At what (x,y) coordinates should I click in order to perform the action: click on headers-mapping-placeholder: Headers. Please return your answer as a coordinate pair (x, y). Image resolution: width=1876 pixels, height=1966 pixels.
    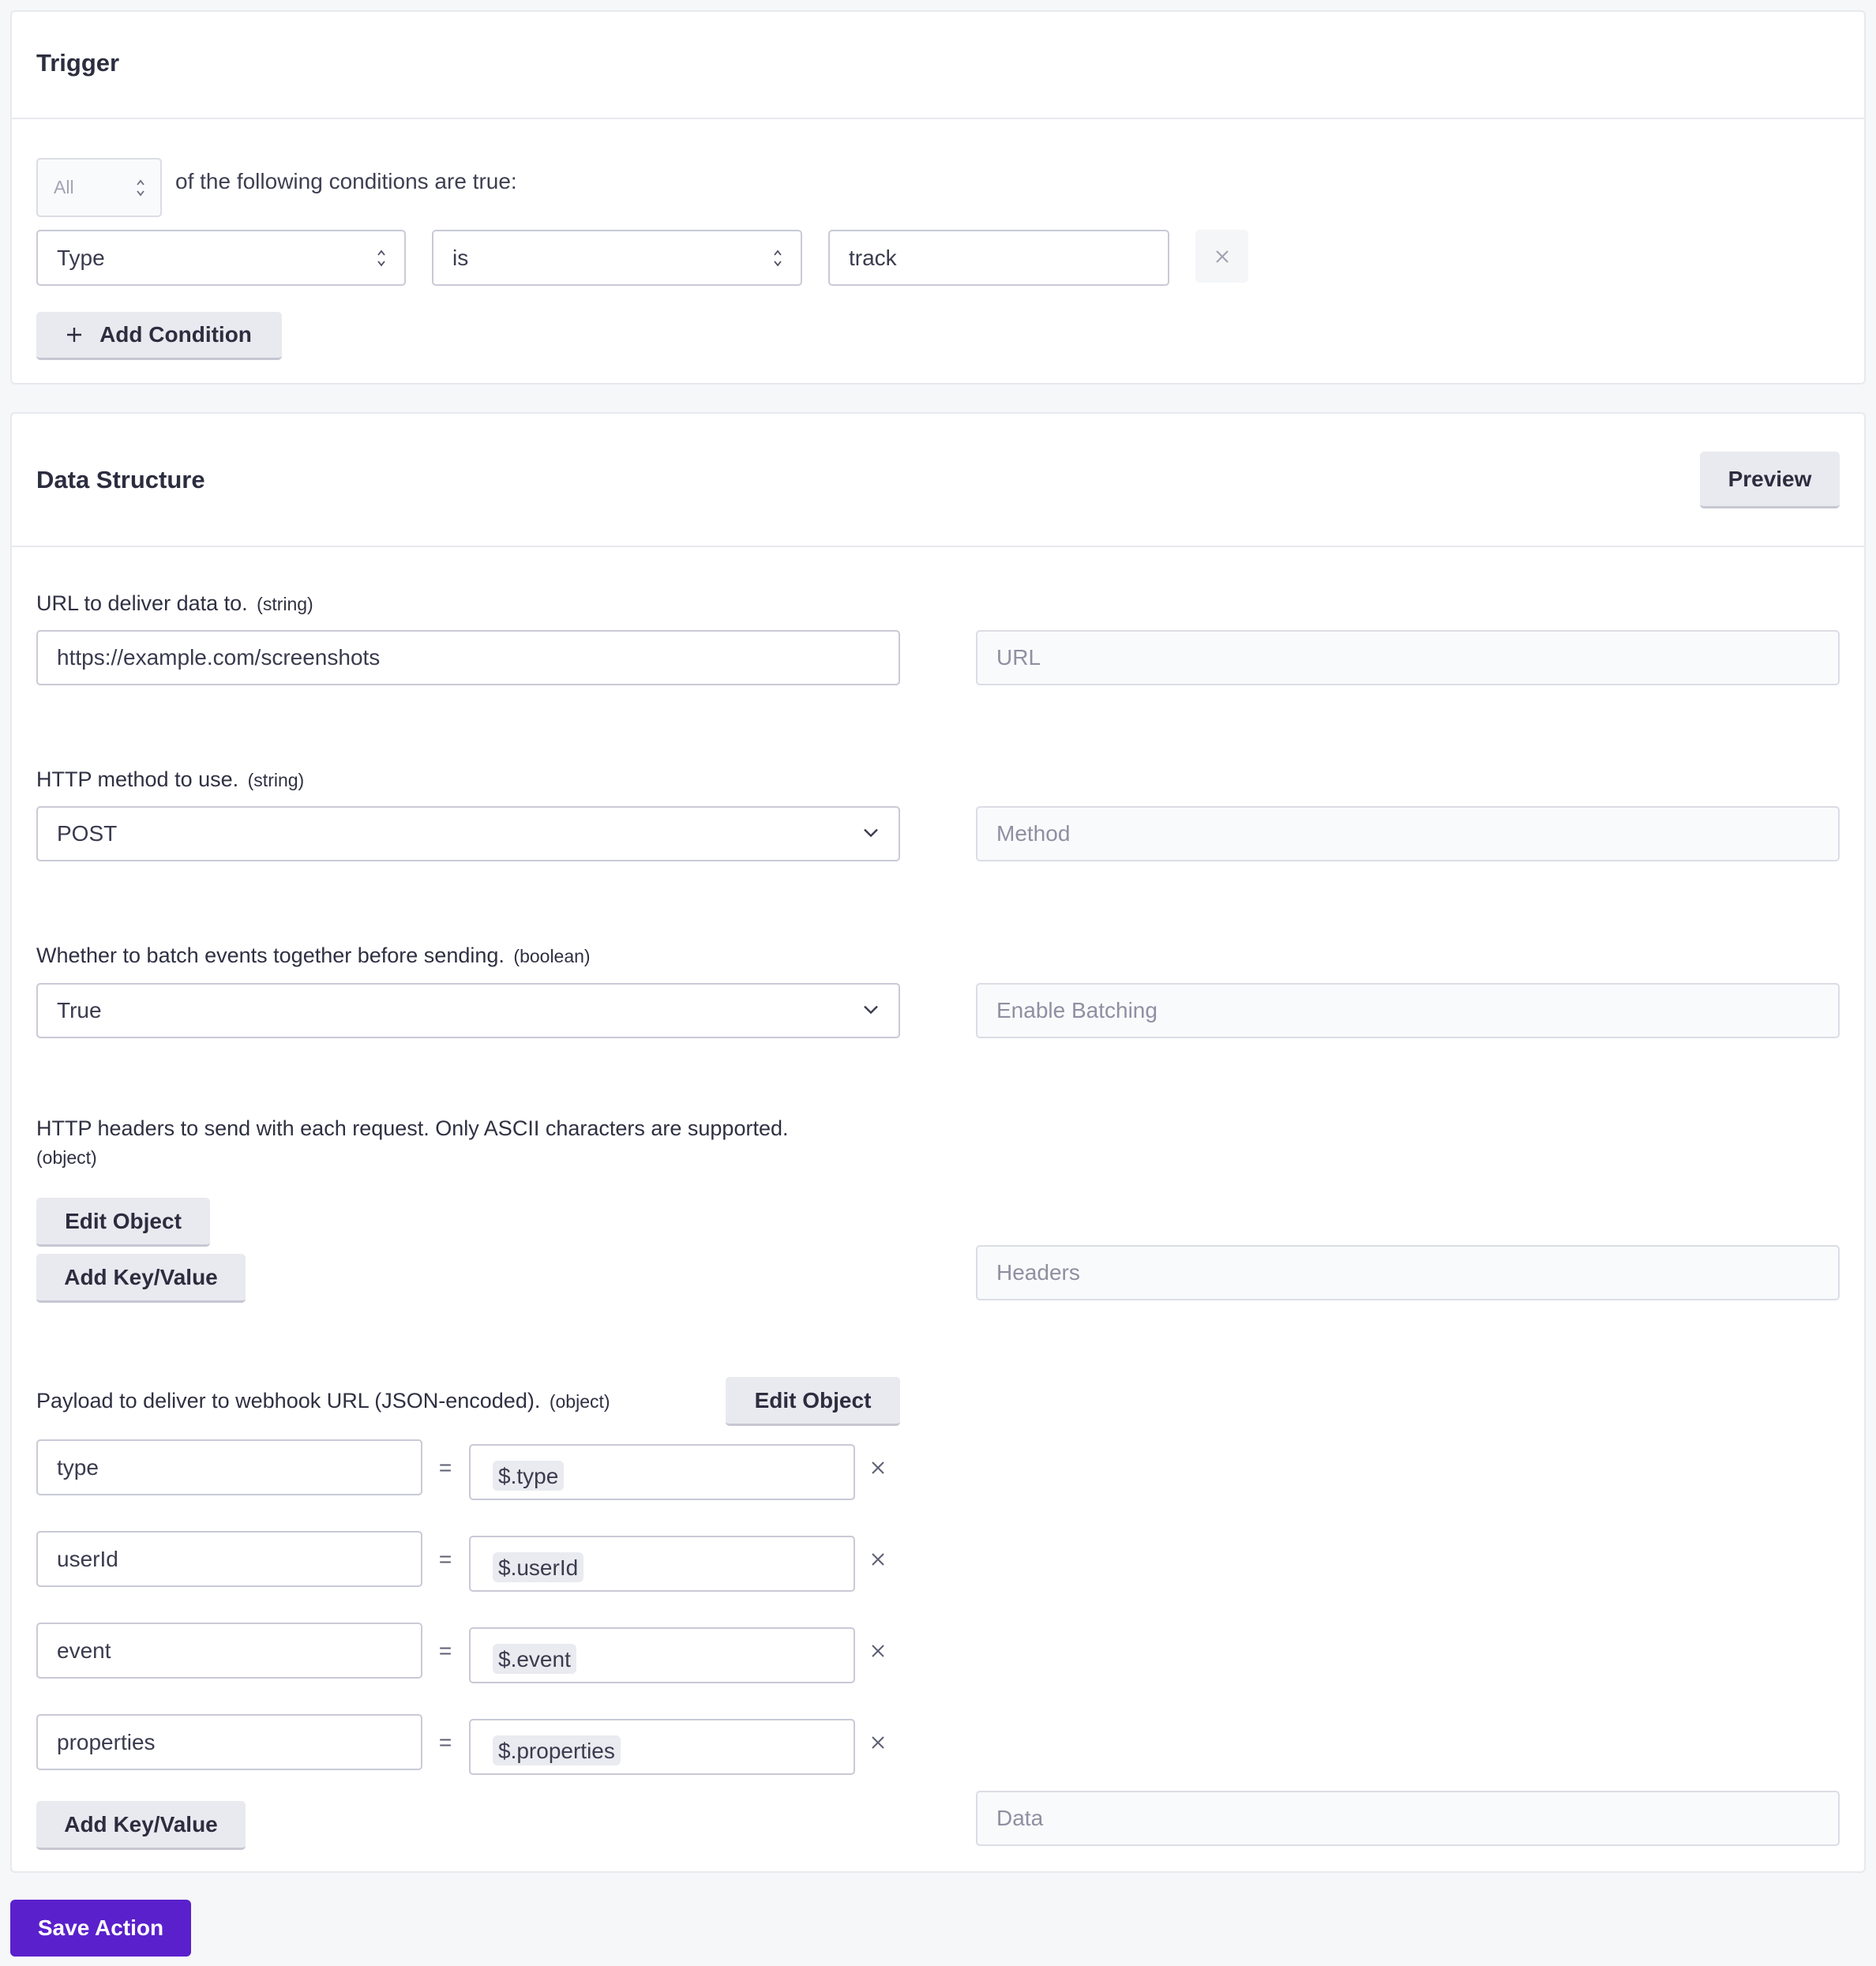
    Looking at the image, I should click on (1038, 1272).